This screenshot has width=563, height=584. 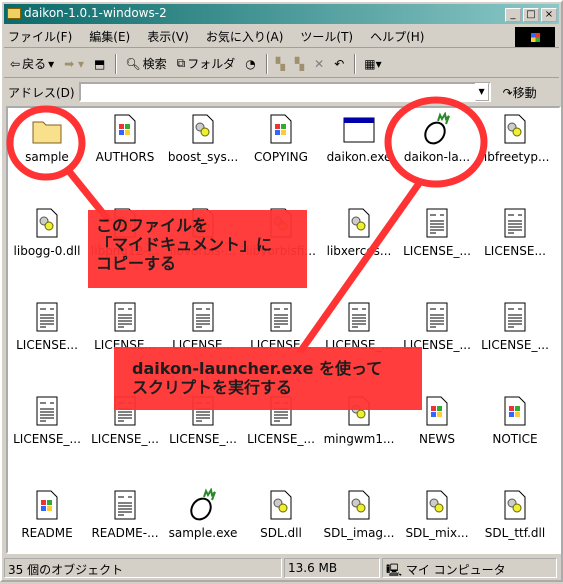 What do you see at coordinates (212, 387) in the screenshot?
I see `note-line: スクリプトを実行する` at bounding box center [212, 387].